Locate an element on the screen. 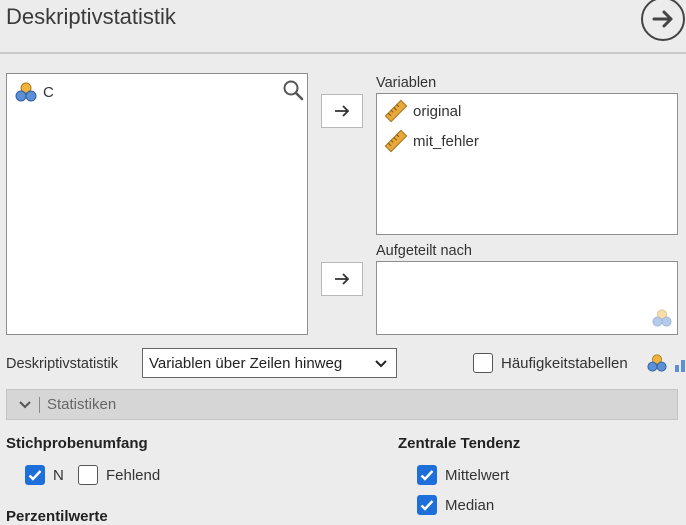 The width and height of the screenshot is (686, 525). mean-option: Mittelwert is located at coordinates (463, 475).